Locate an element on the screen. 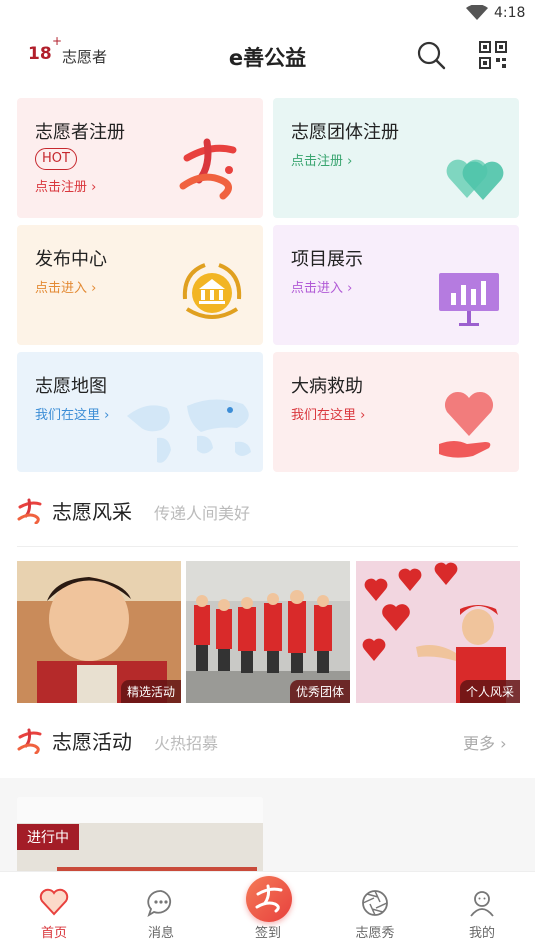 Image resolution: width=535 pixels, height=952 pixels. qr-scan-icon is located at coordinates (493, 55).